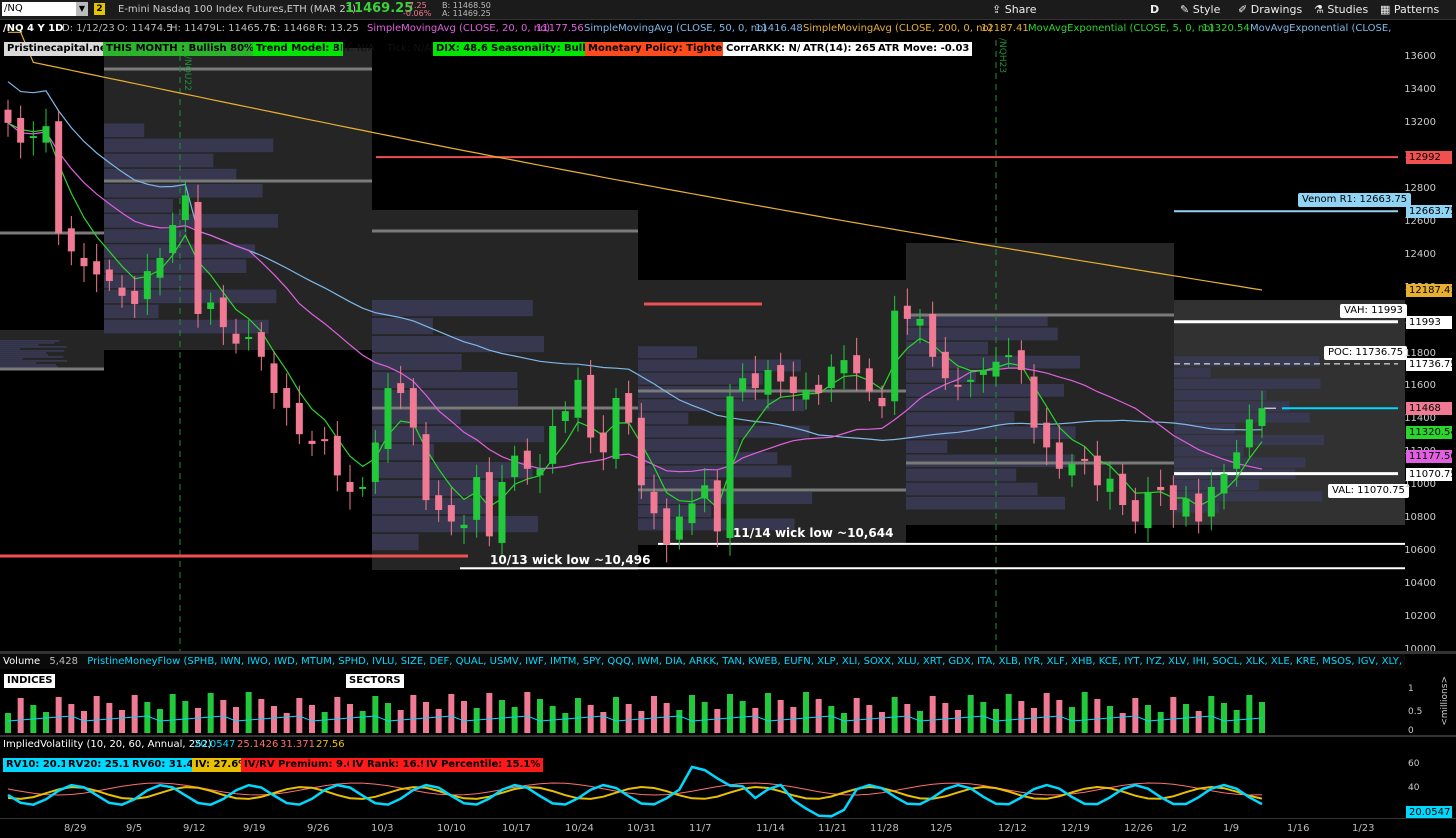 Image resolution: width=1456 pixels, height=838 pixels. What do you see at coordinates (1270, 9) in the screenshot?
I see `drawings-button: ✐ Drawings` at bounding box center [1270, 9].